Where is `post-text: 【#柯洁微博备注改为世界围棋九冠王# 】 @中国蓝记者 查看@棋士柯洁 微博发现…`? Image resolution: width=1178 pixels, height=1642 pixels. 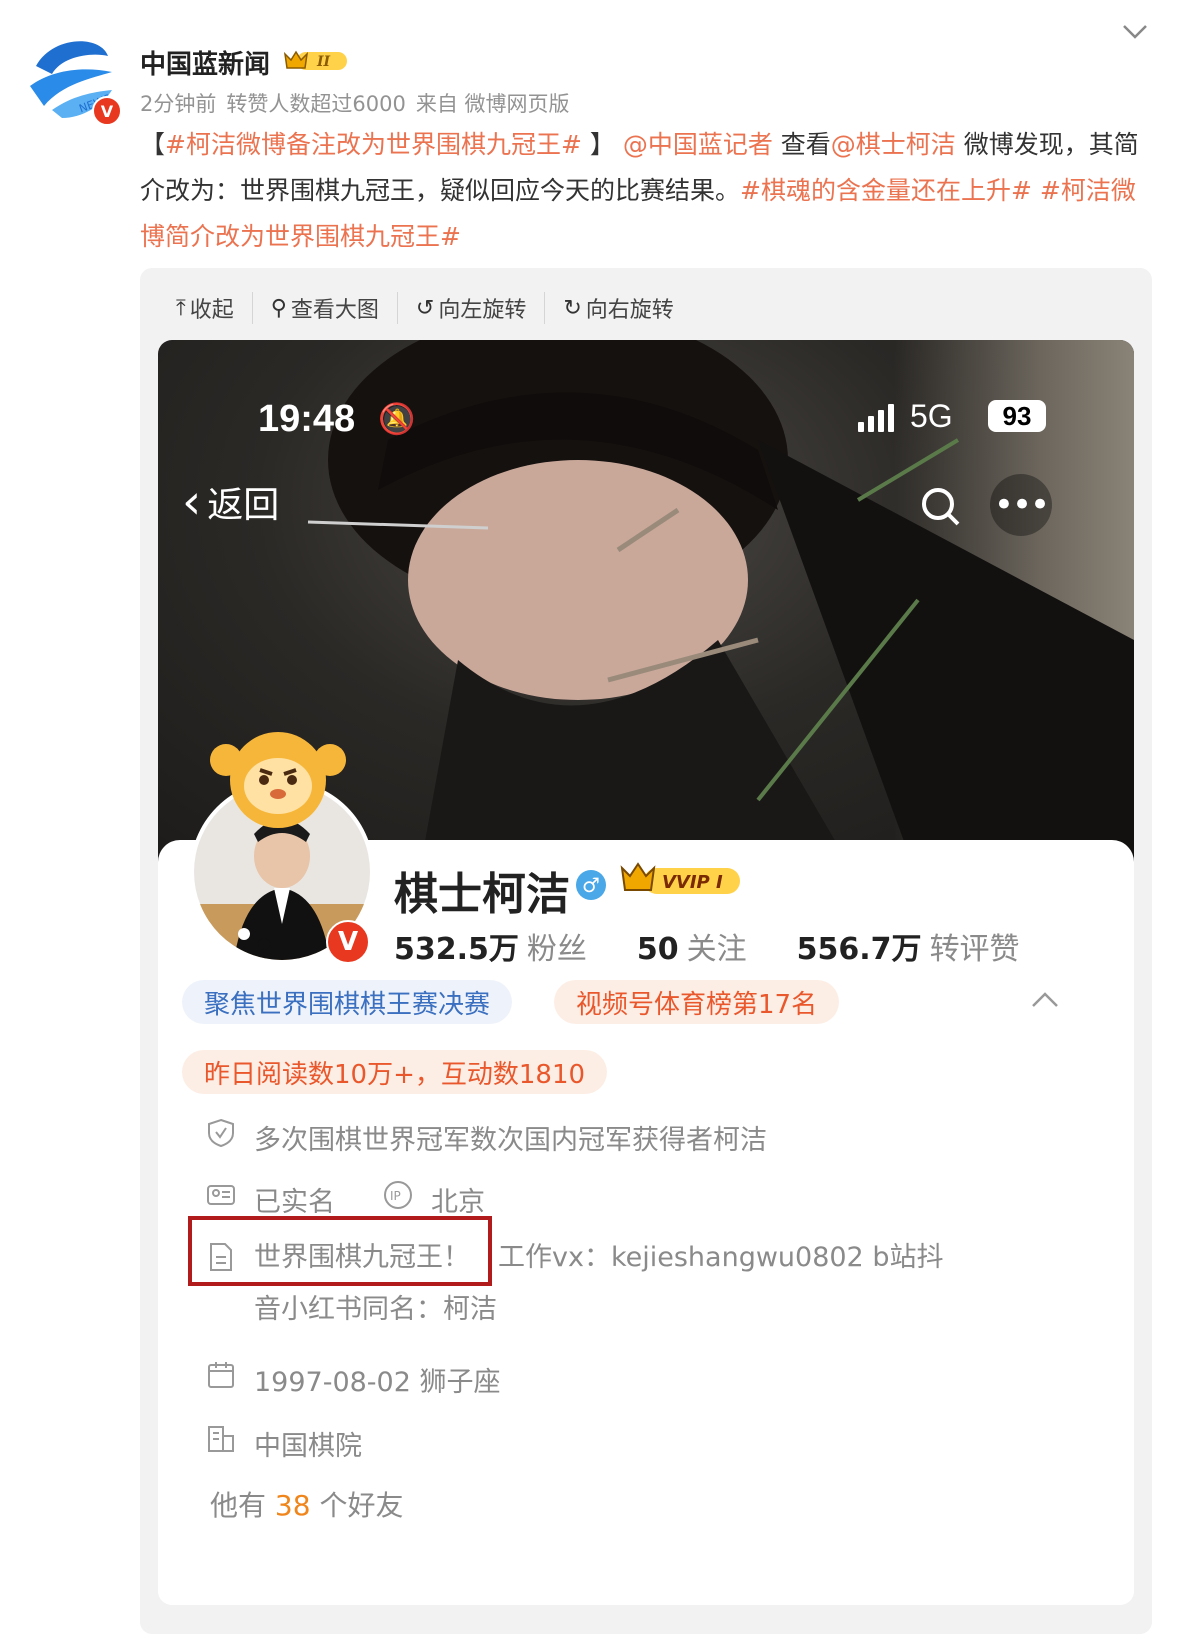 post-text: 【#柯洁微博备注改为世界围棋九冠王# 】 @中国蓝记者 查看@棋士柯洁 微博发现… is located at coordinates (639, 190).